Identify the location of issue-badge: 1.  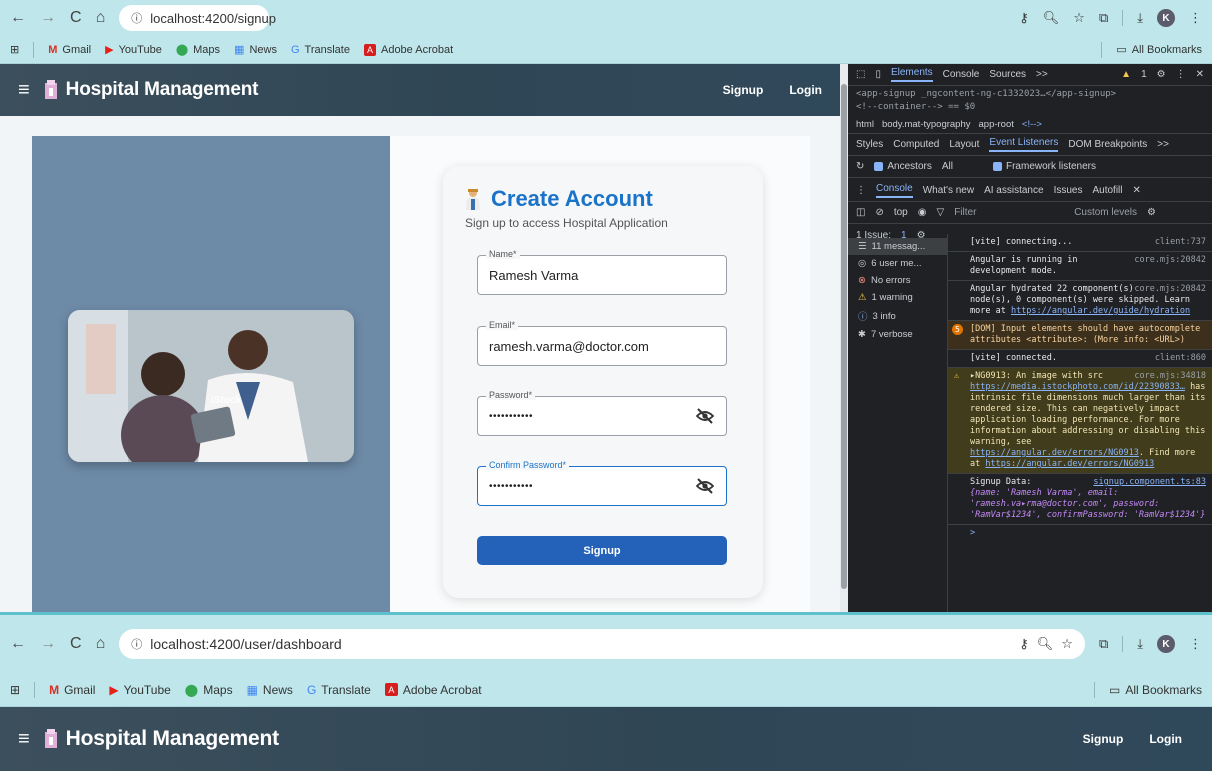
(1144, 74).